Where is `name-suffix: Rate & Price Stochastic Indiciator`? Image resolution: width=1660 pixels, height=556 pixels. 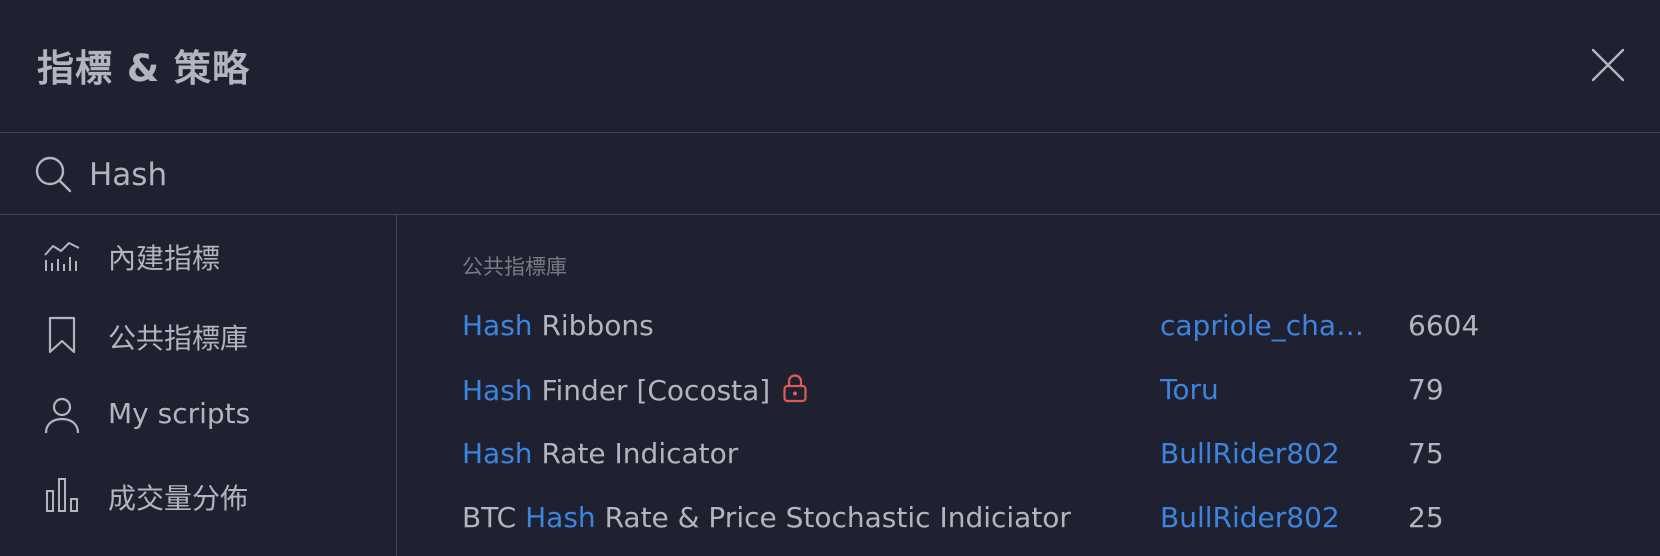 name-suffix: Rate & Price Stochastic Indiciator is located at coordinates (833, 517).